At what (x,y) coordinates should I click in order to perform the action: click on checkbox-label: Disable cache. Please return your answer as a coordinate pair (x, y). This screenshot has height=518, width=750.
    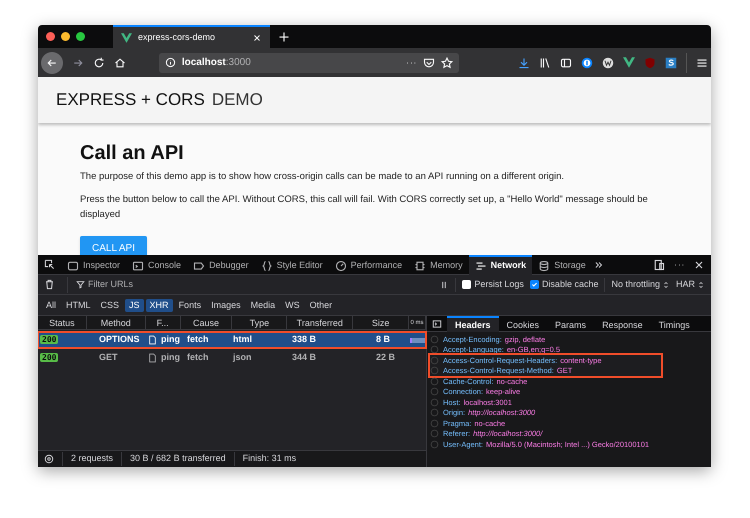
    Looking at the image, I should click on (570, 284).